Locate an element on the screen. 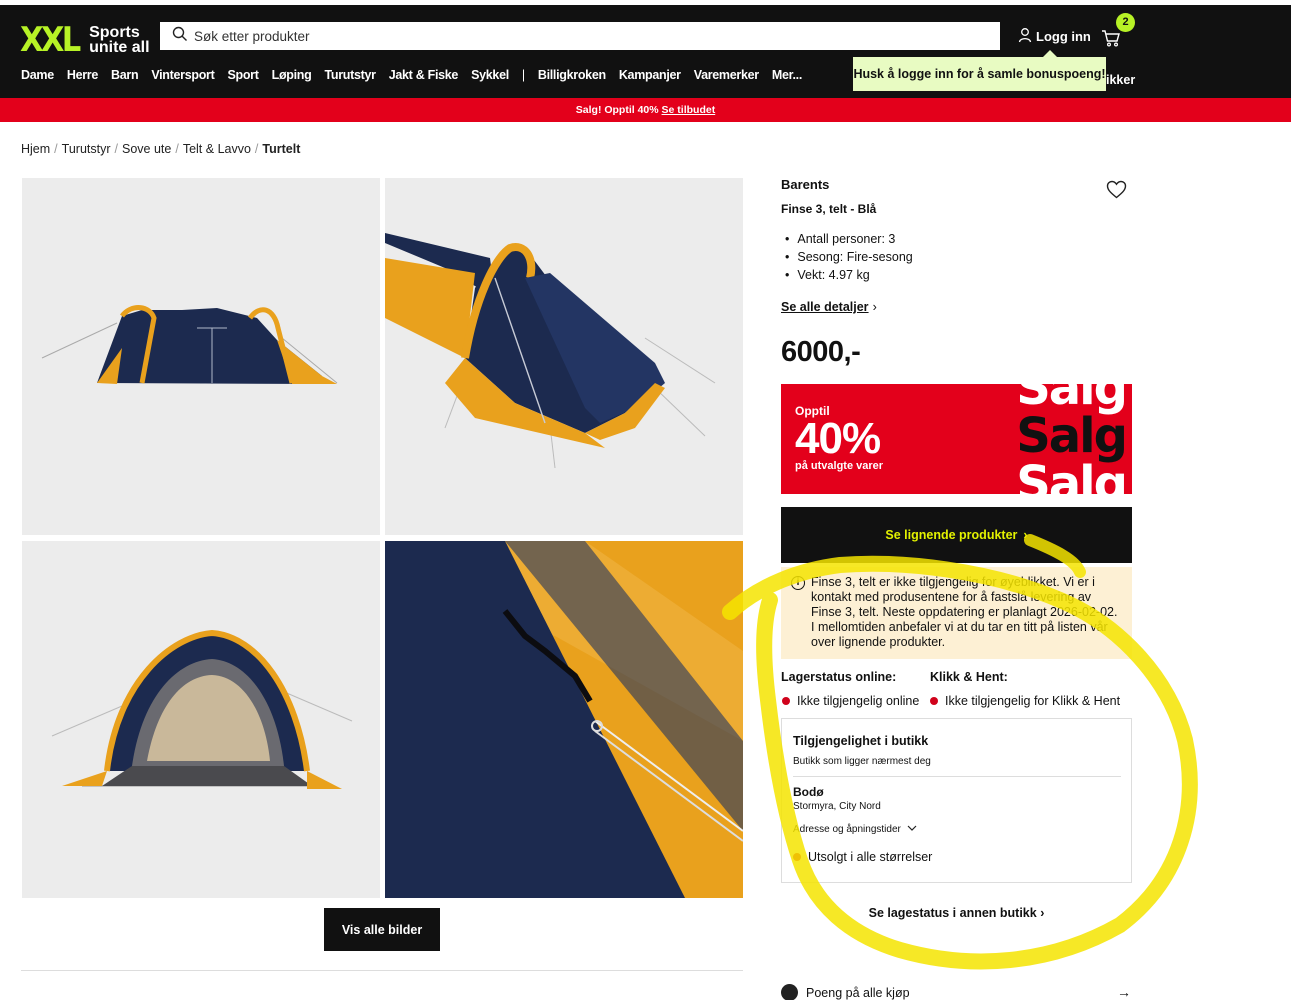  spec-item: Vekt: 4.97 kg is located at coordinates (847, 275).